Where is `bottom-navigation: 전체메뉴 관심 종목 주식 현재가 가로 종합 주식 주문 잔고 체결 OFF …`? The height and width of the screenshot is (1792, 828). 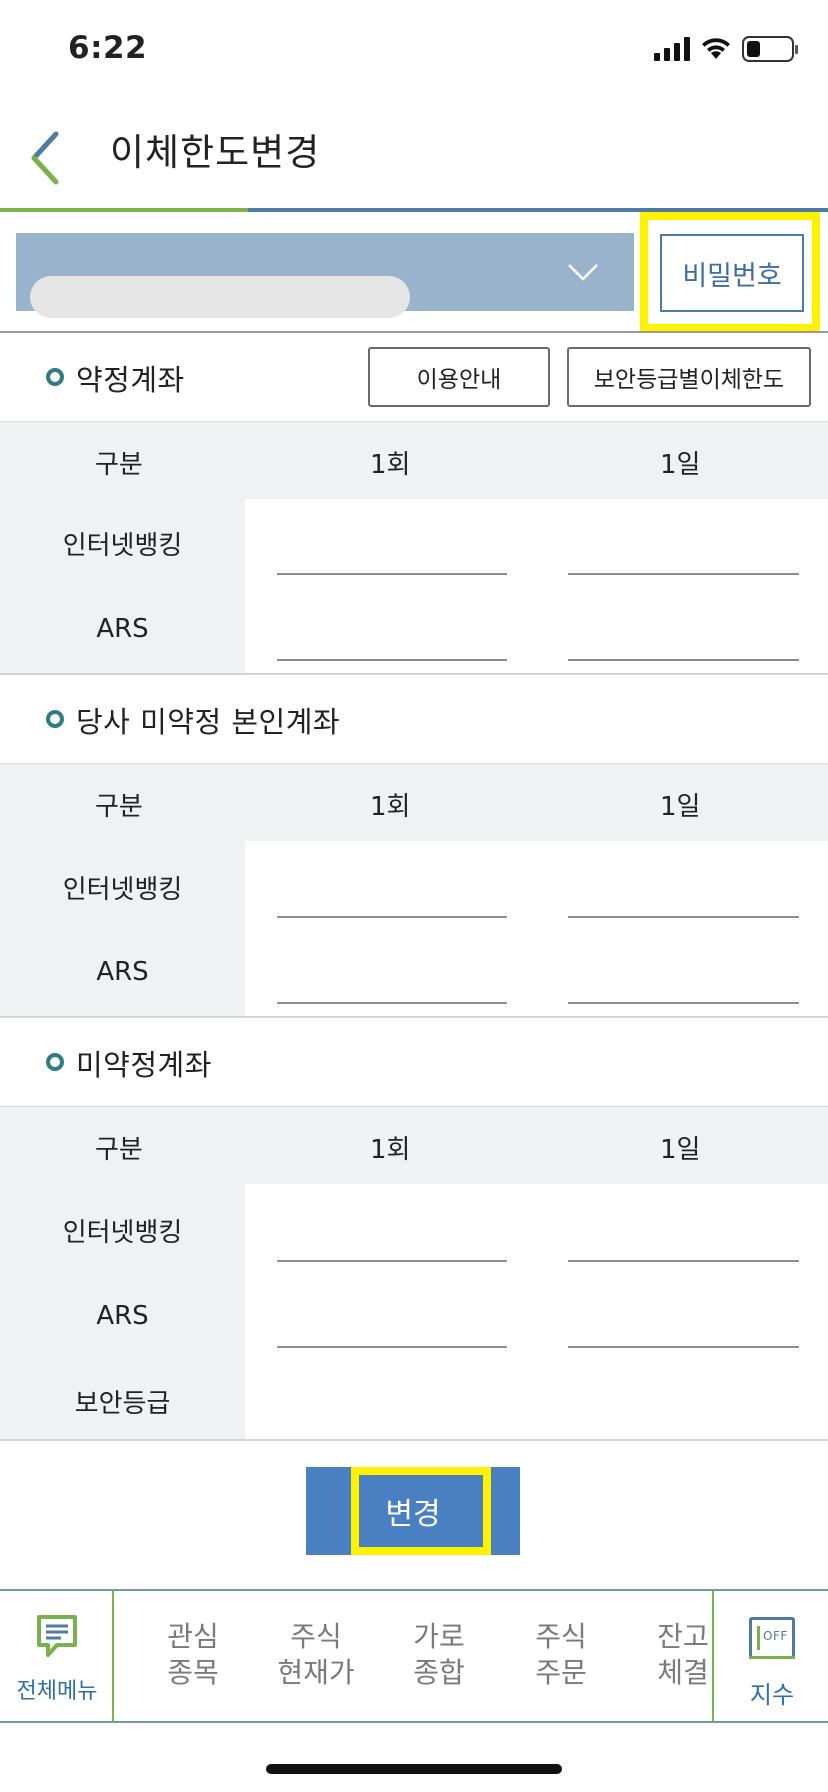
bottom-navigation: 전체메뉴 관심 종목 주식 현재가 가로 종합 주식 주문 잔고 체결 OFF … is located at coordinates (414, 1656).